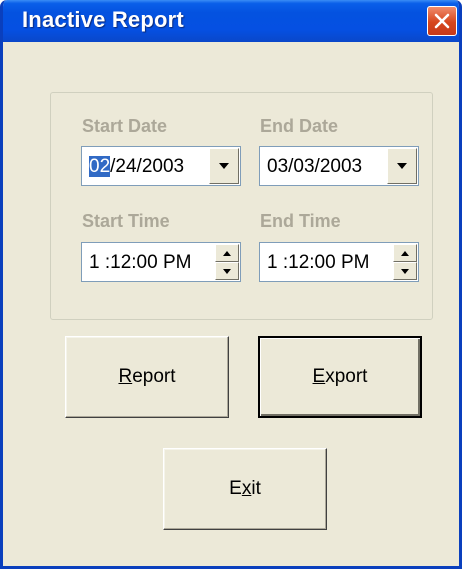 This screenshot has height=569, width=462. Describe the element at coordinates (125, 126) in the screenshot. I see `start-date-label: Start Date` at that location.